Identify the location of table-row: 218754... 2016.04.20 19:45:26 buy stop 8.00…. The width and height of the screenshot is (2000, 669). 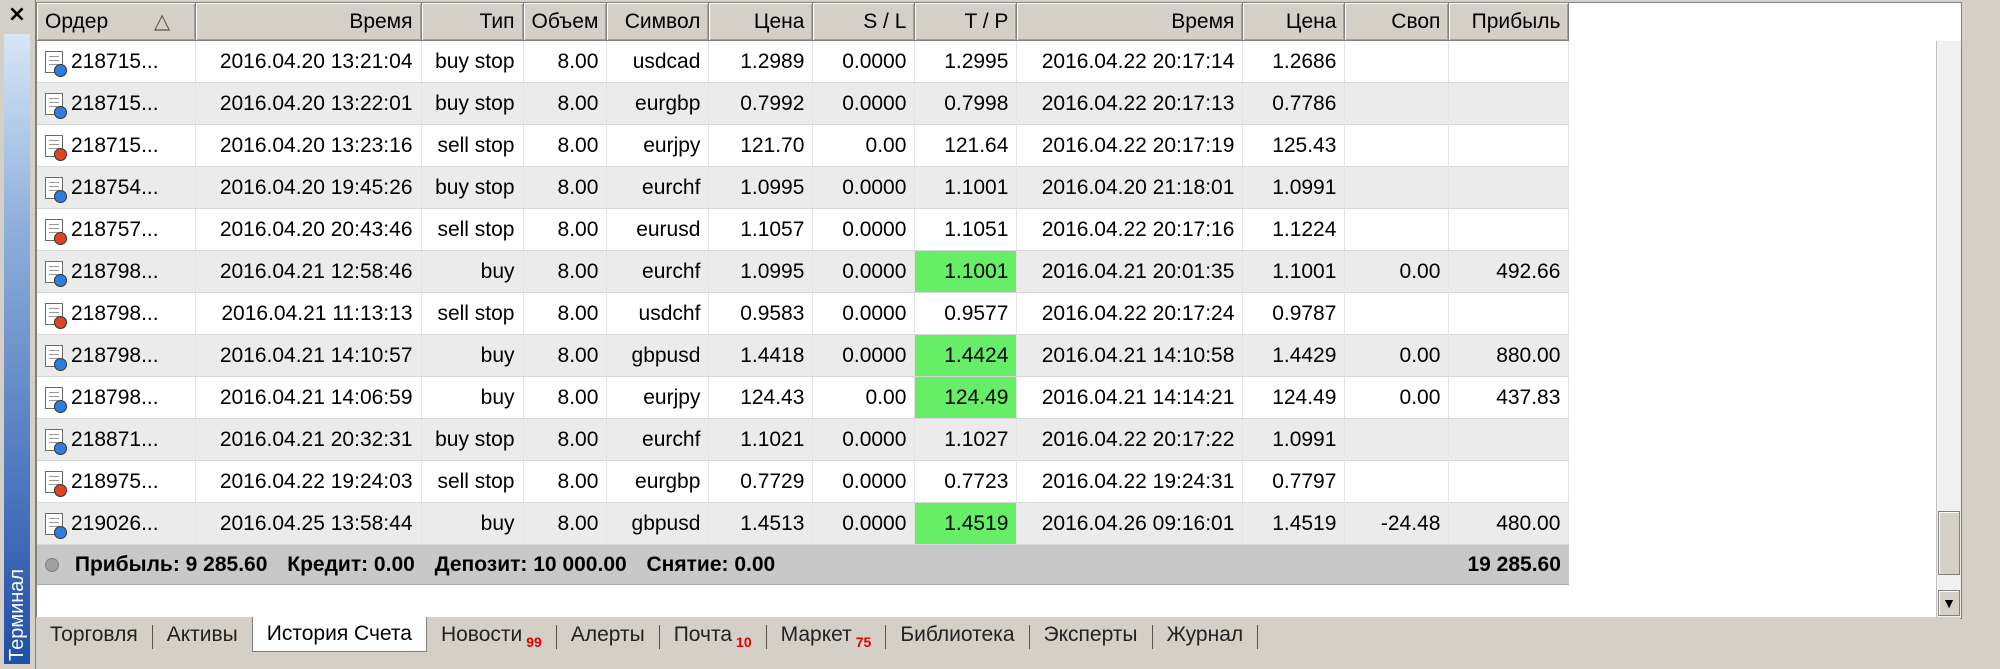
(803, 187).